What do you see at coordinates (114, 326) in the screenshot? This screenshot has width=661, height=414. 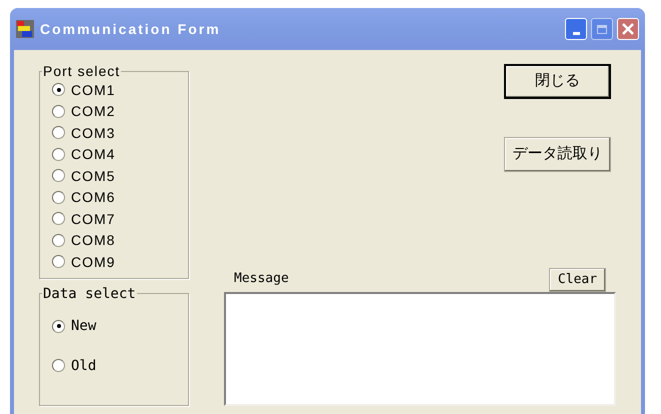 I see `radio-option: New` at bounding box center [114, 326].